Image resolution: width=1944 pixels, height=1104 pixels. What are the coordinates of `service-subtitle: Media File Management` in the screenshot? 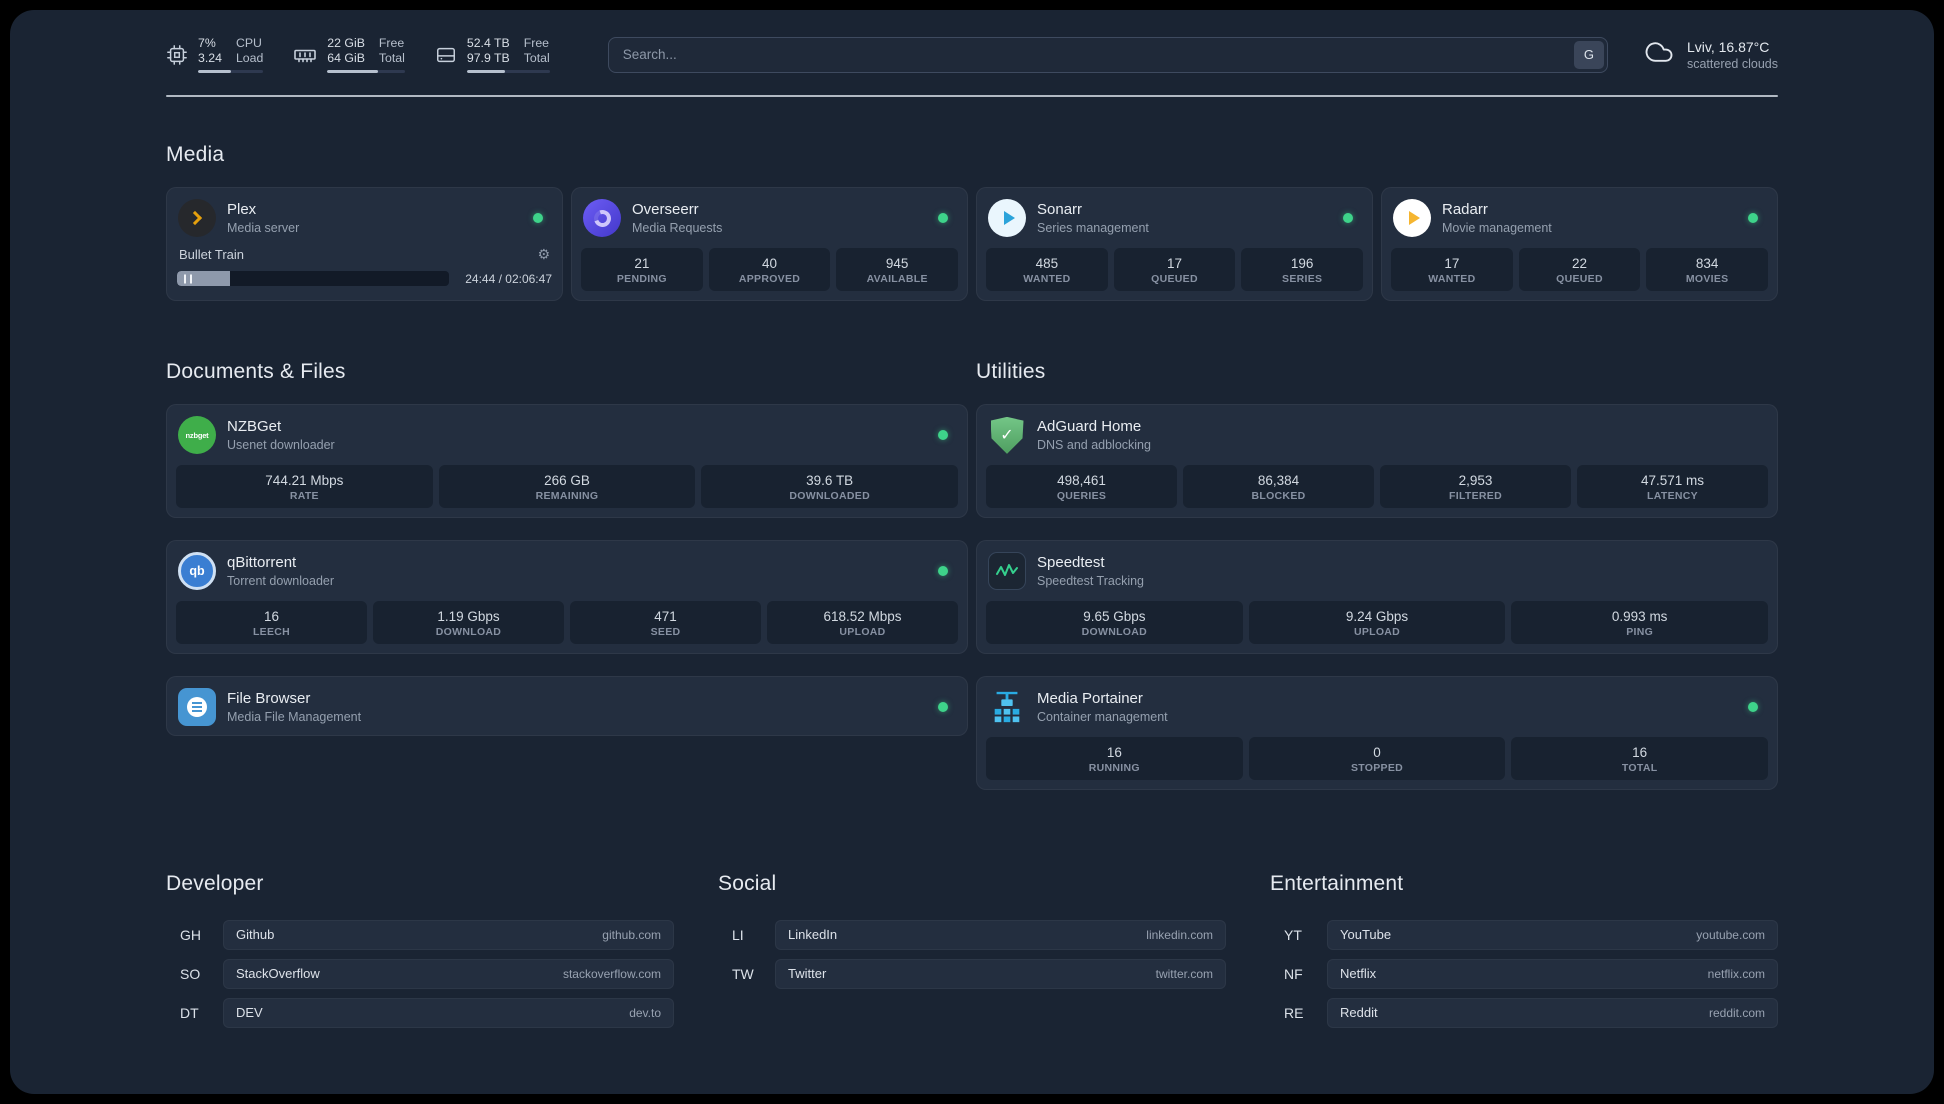 It's located at (294, 717).